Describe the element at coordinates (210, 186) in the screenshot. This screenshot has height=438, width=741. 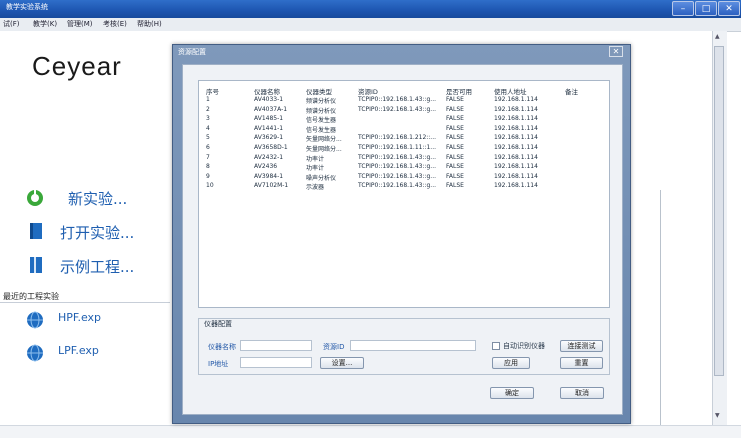
I see `cell-index: 10` at that location.